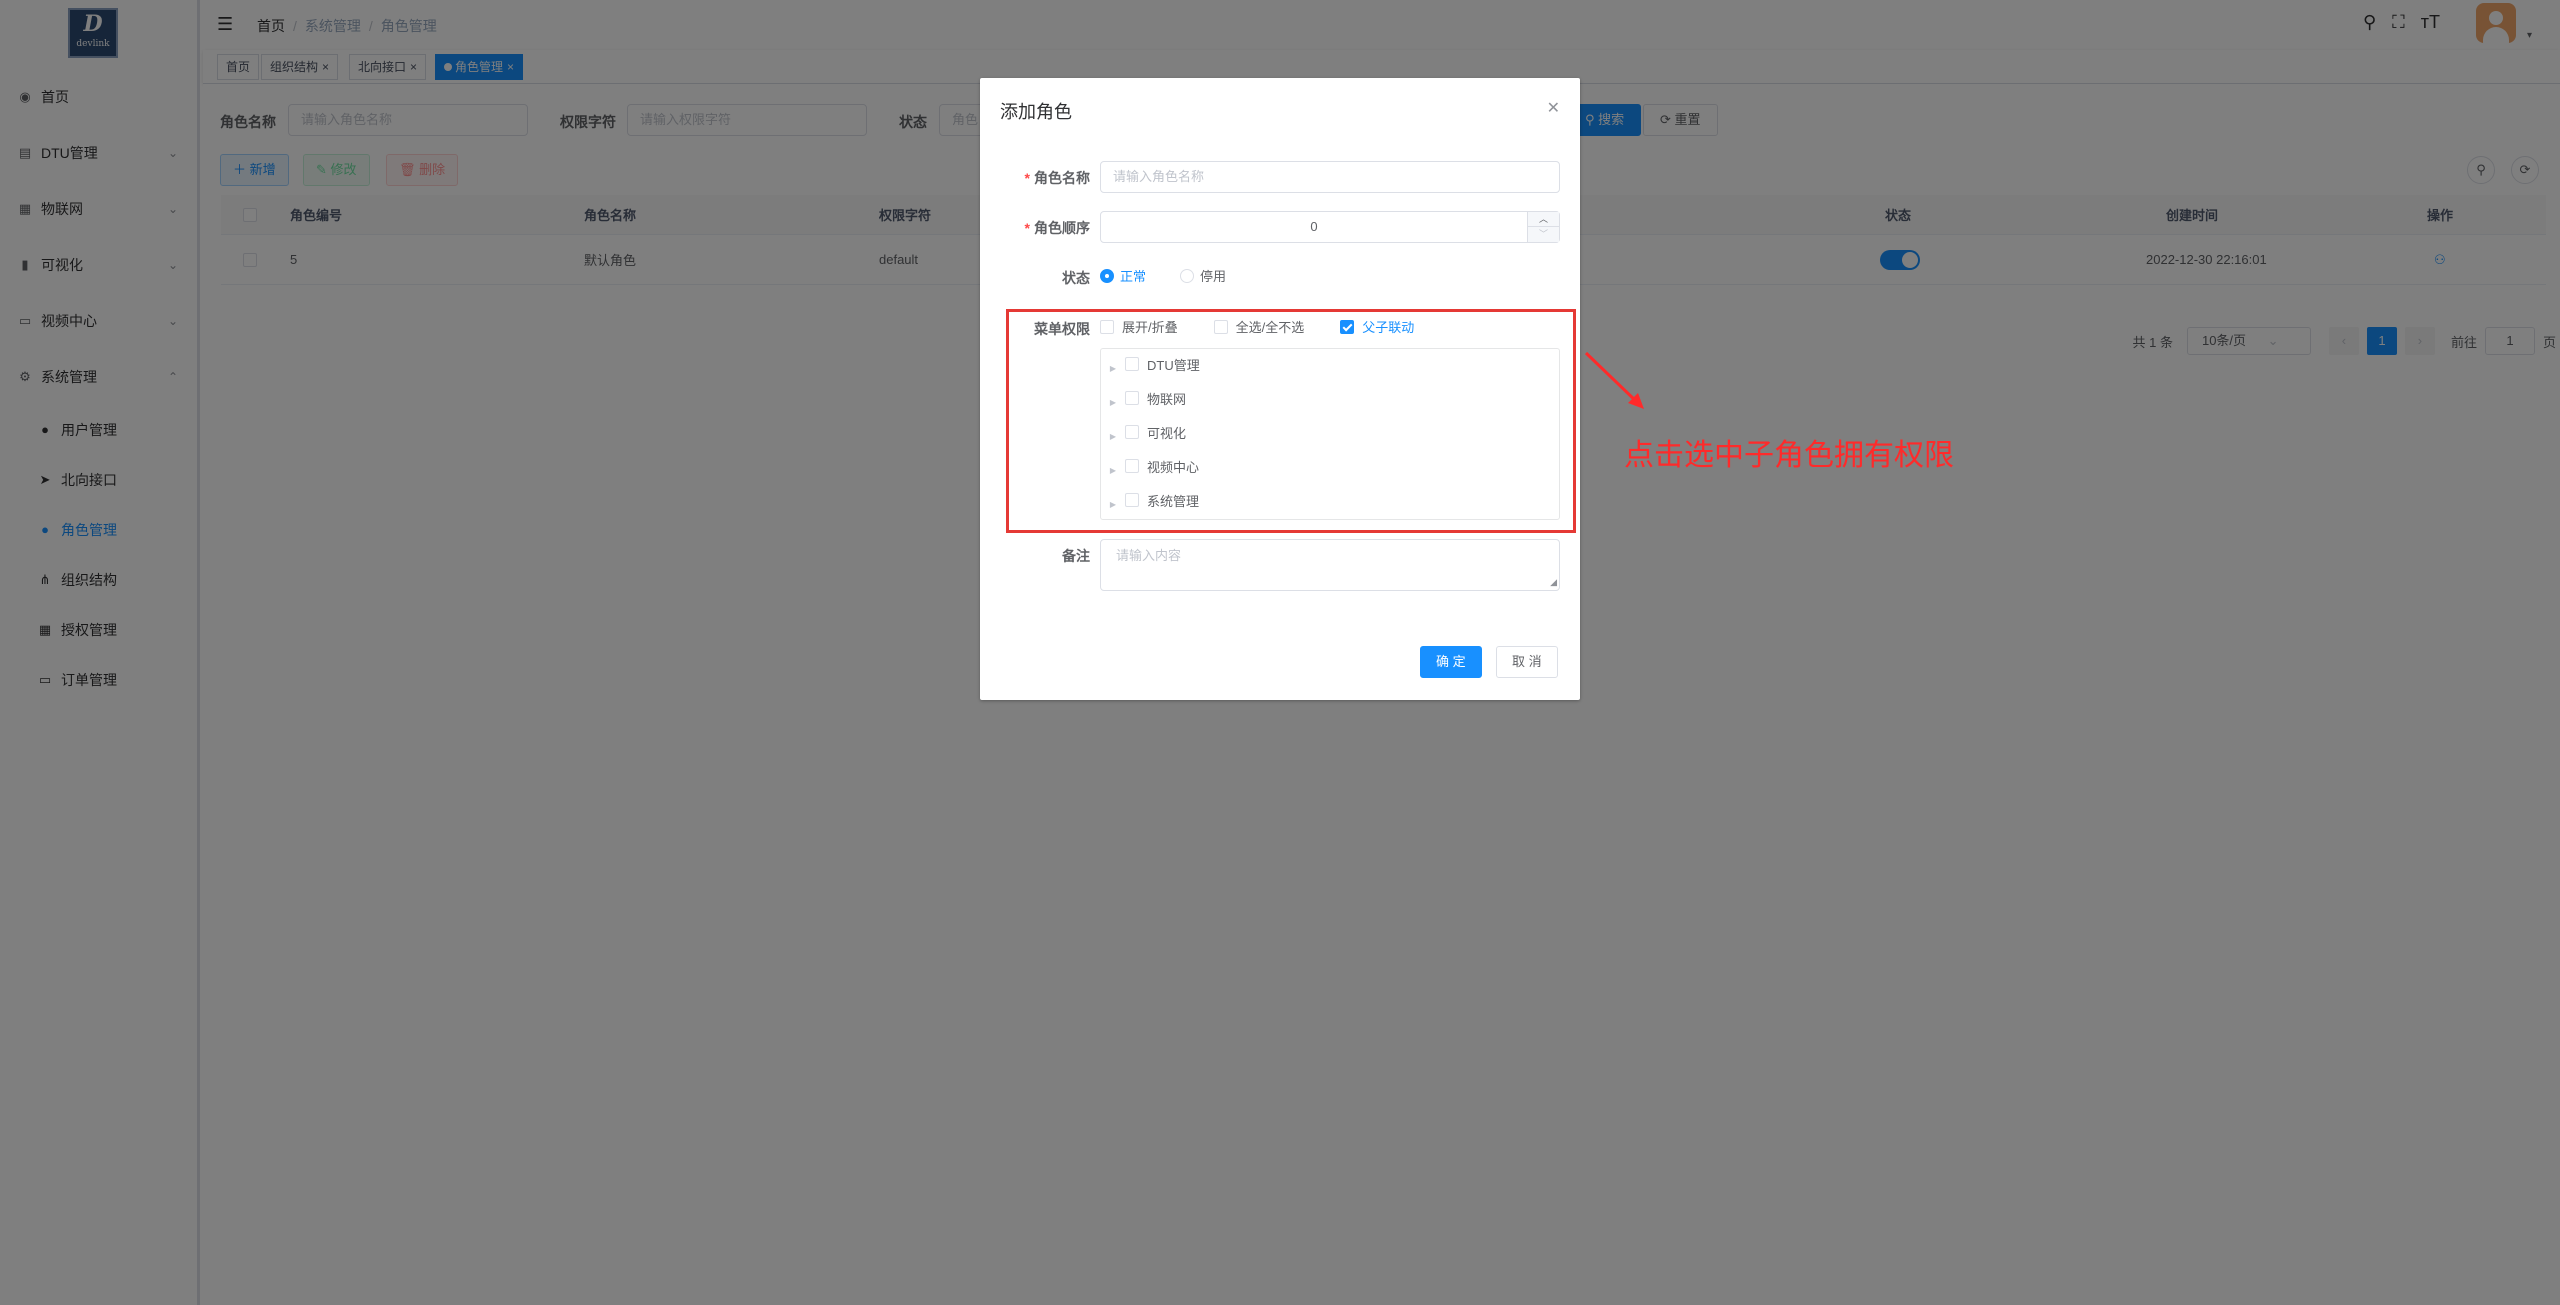  I want to click on status-label: 状态, so click(1076, 278).